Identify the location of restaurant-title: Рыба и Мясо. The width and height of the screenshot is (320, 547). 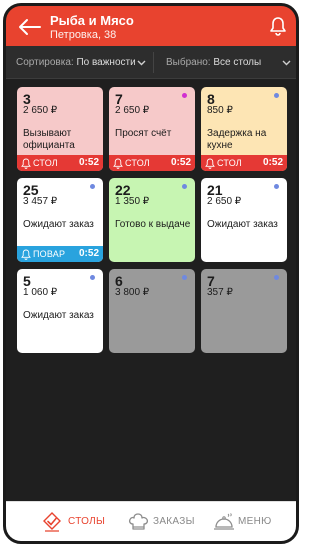
(92, 20).